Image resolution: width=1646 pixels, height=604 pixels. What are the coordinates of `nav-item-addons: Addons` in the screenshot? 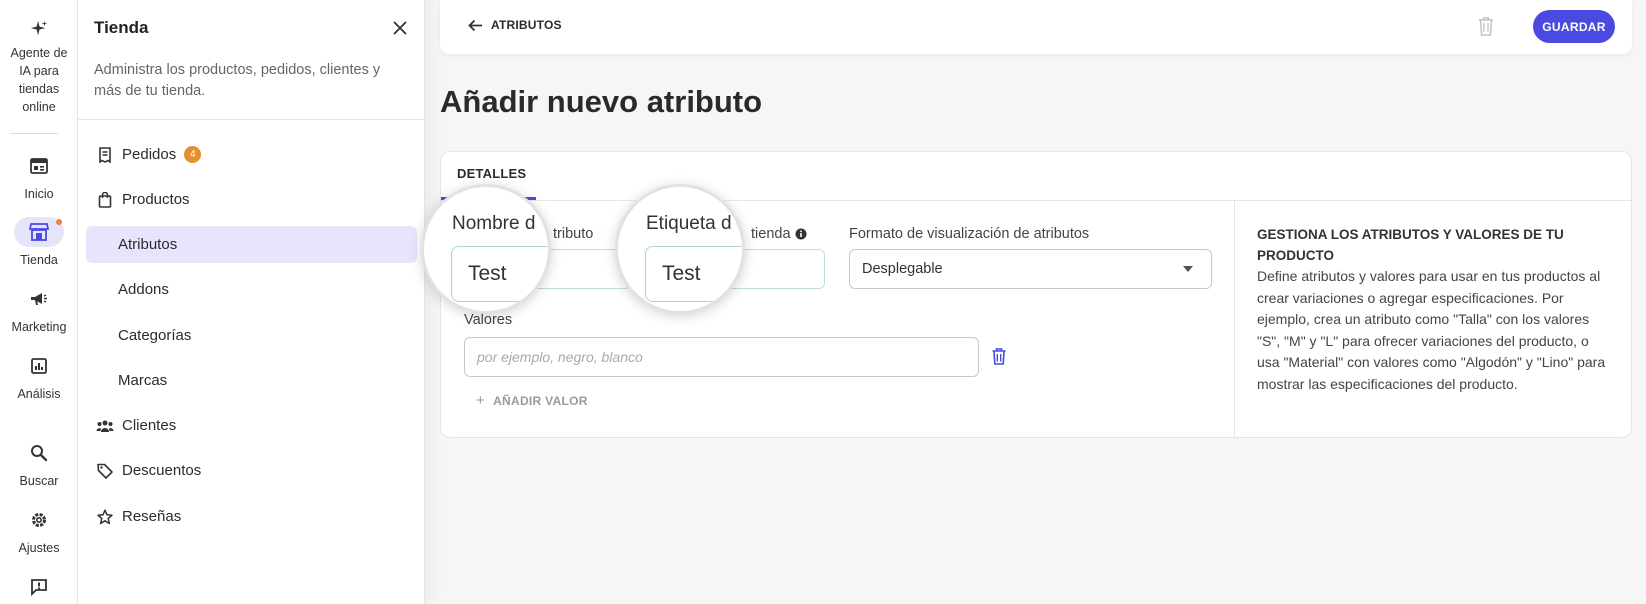 It's located at (251, 289).